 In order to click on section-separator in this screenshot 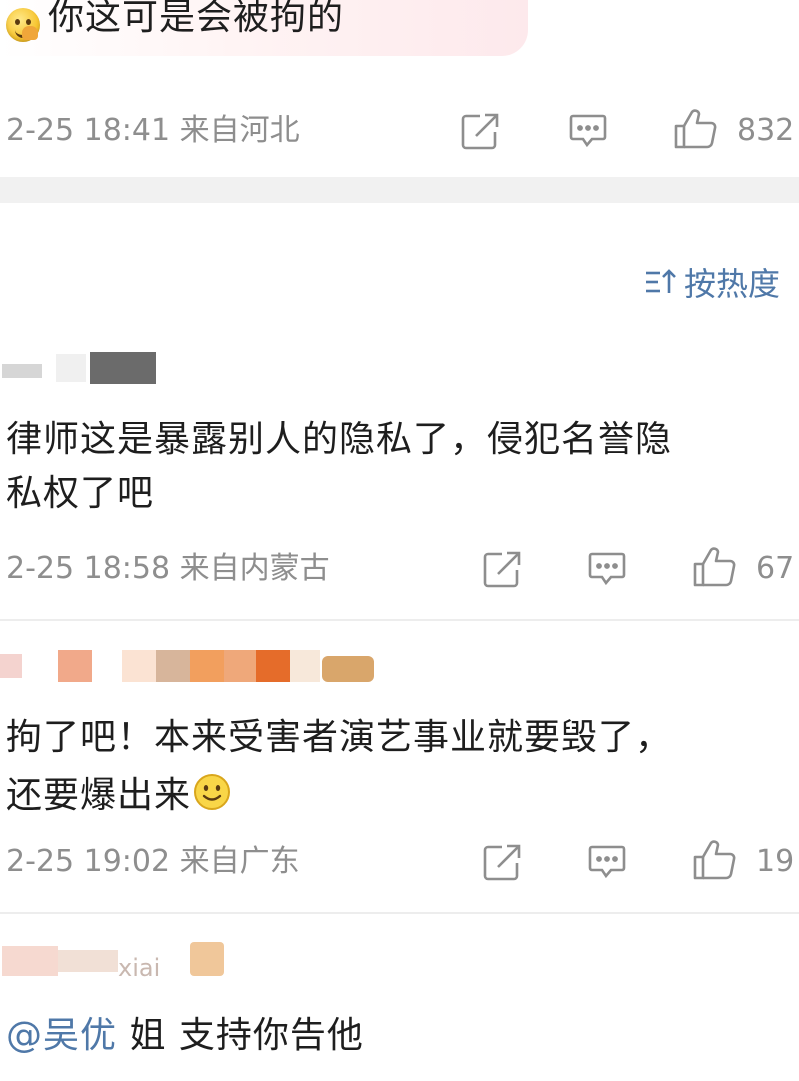, I will do `click(399, 190)`.